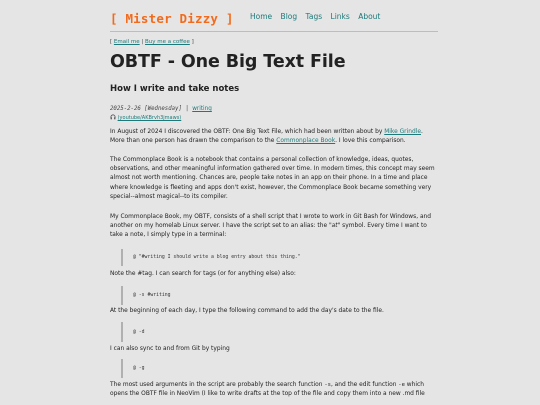 This screenshot has width=540, height=405. What do you see at coordinates (340, 16) in the screenshot?
I see `nav-links: Links` at bounding box center [340, 16].